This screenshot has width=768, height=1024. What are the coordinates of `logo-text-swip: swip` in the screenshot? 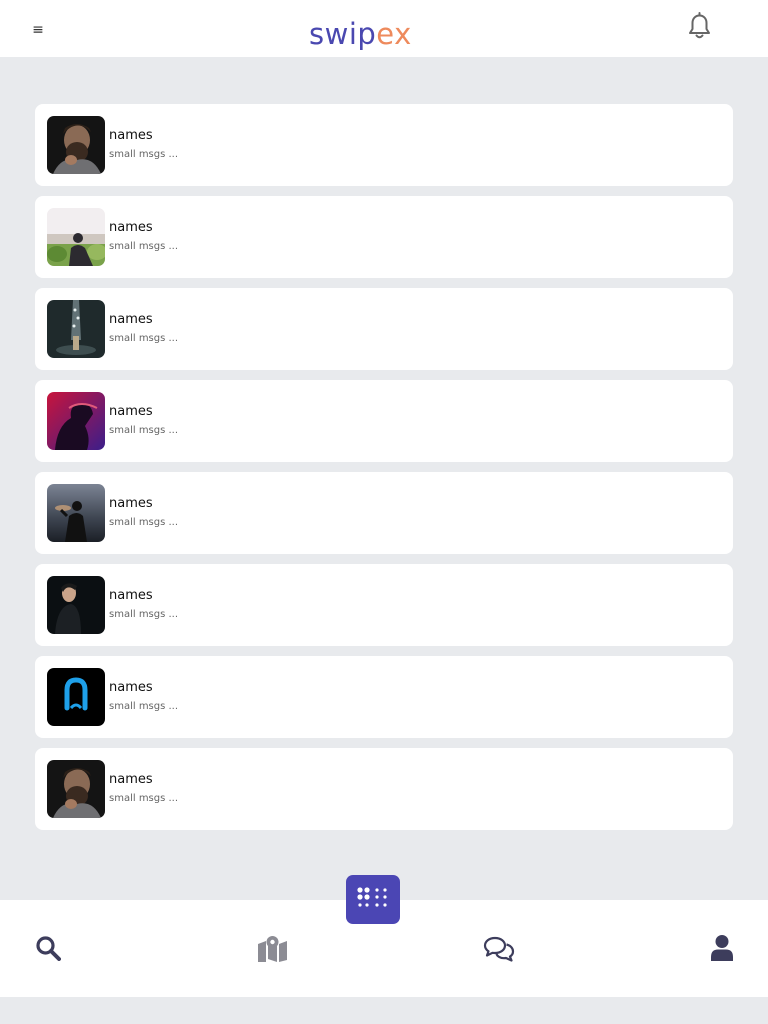 It's located at (343, 34).